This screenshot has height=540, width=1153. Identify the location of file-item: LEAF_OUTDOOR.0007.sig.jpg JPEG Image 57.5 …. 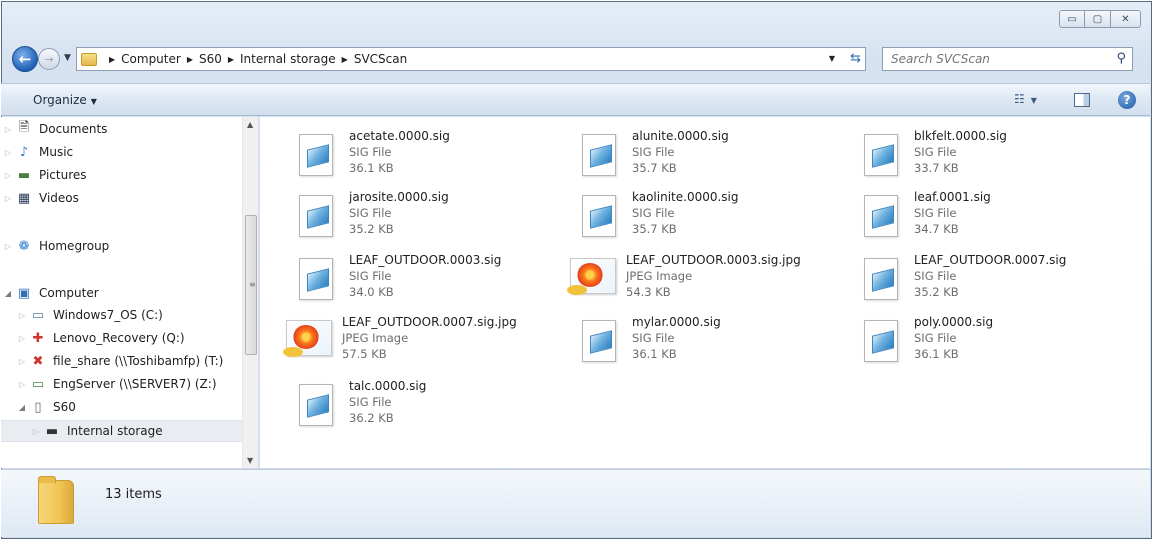
(419, 343).